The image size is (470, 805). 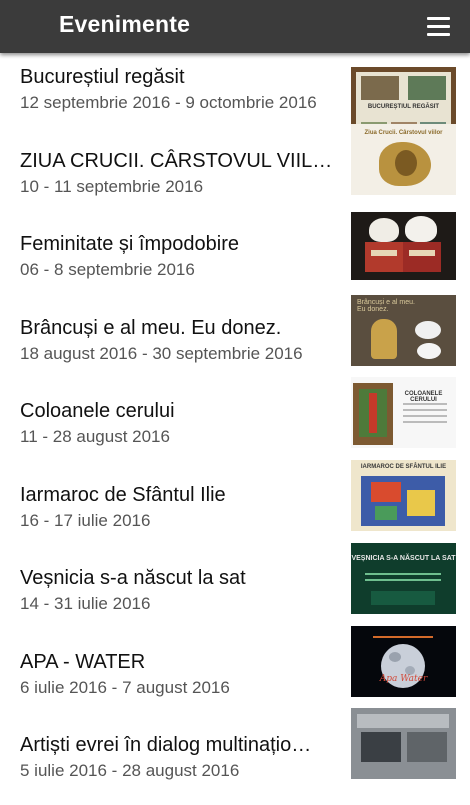 What do you see at coordinates (403, 578) in the screenshot?
I see `event-thumbnail: VEȘNICIA S-A NĂSCUT LA SAT` at bounding box center [403, 578].